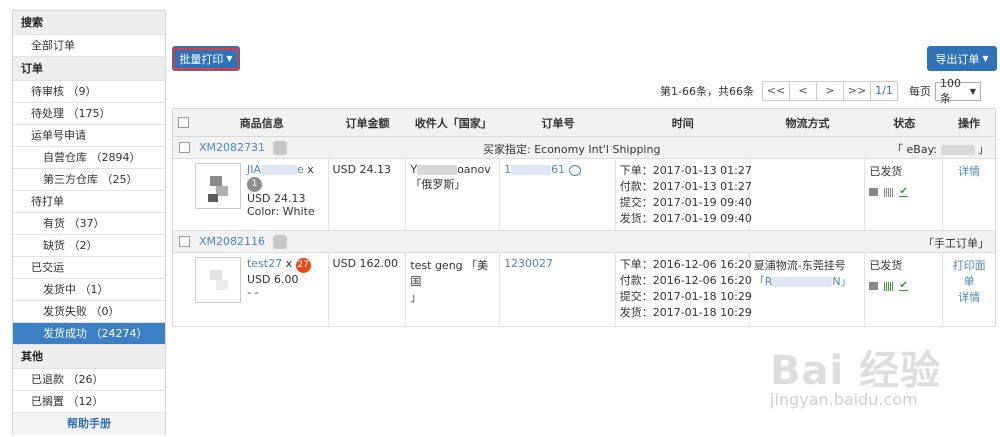  Describe the element at coordinates (89, 202) in the screenshot. I see `sidebar-item-pending-print: 待打单` at that location.